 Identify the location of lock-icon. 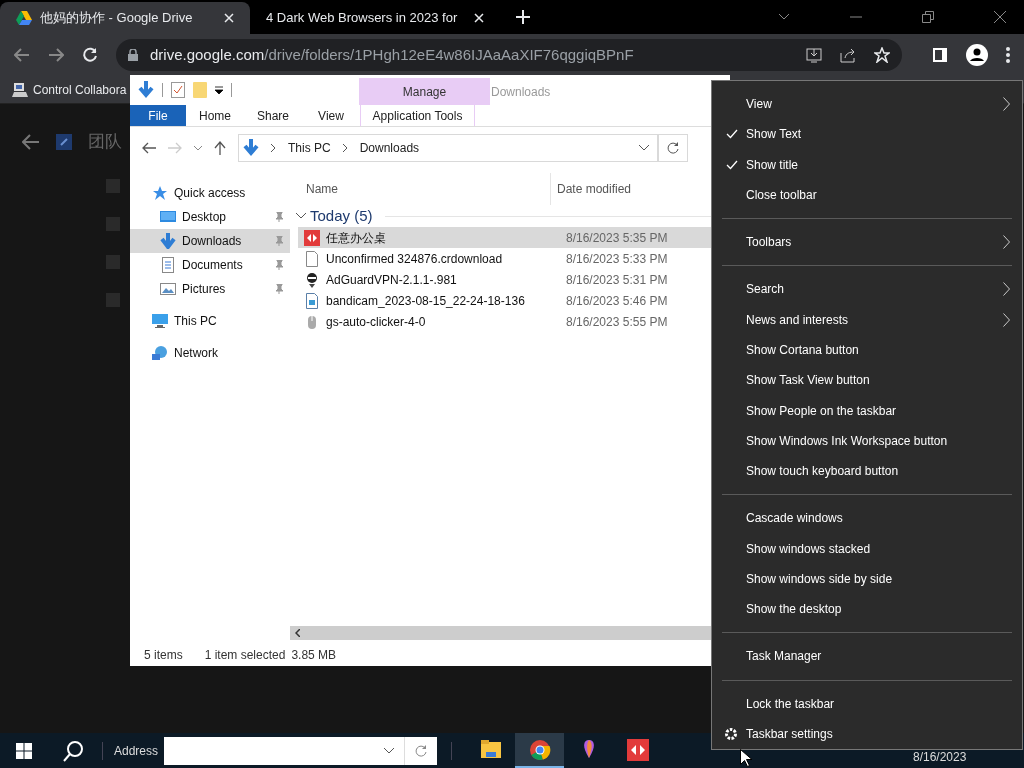
(133, 55).